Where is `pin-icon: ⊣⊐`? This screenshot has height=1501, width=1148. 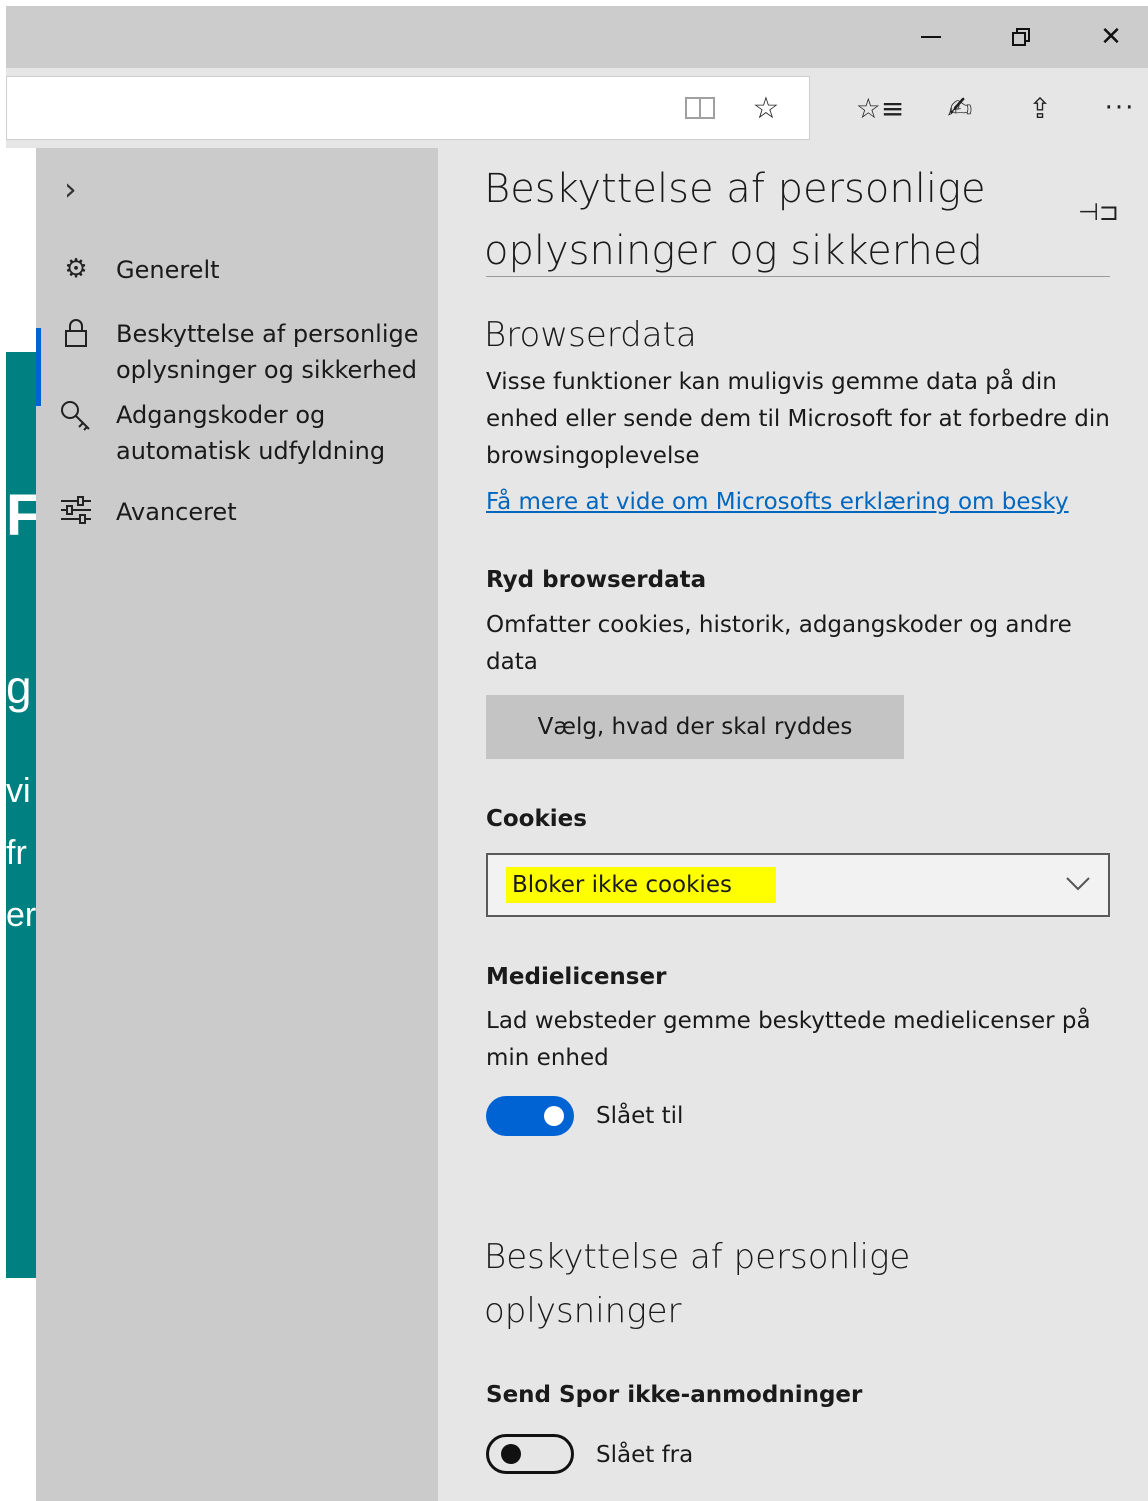
pin-icon: ⊣⊐ is located at coordinates (1098, 212).